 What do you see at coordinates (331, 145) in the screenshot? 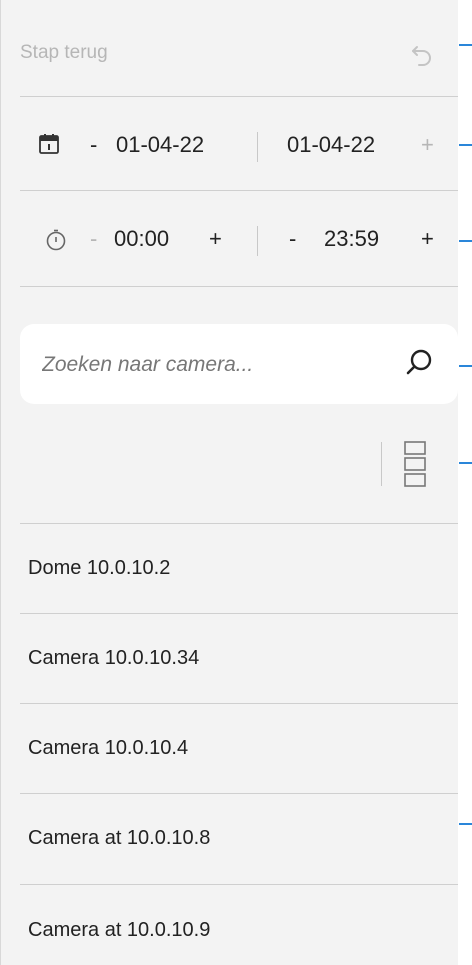
I see `end-date-value: 01-04-22` at bounding box center [331, 145].